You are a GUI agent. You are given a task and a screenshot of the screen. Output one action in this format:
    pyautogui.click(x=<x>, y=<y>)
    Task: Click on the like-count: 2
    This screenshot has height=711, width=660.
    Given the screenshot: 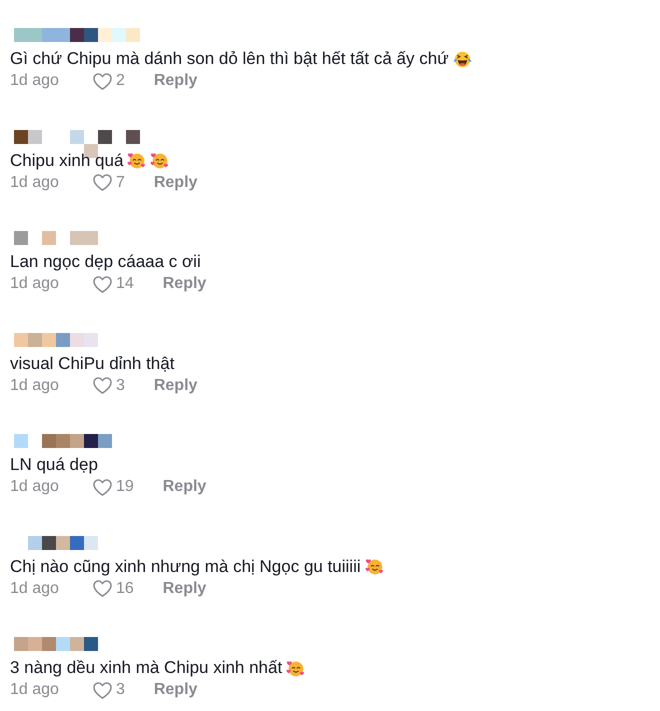 What is the action you would take?
    pyautogui.click(x=120, y=81)
    